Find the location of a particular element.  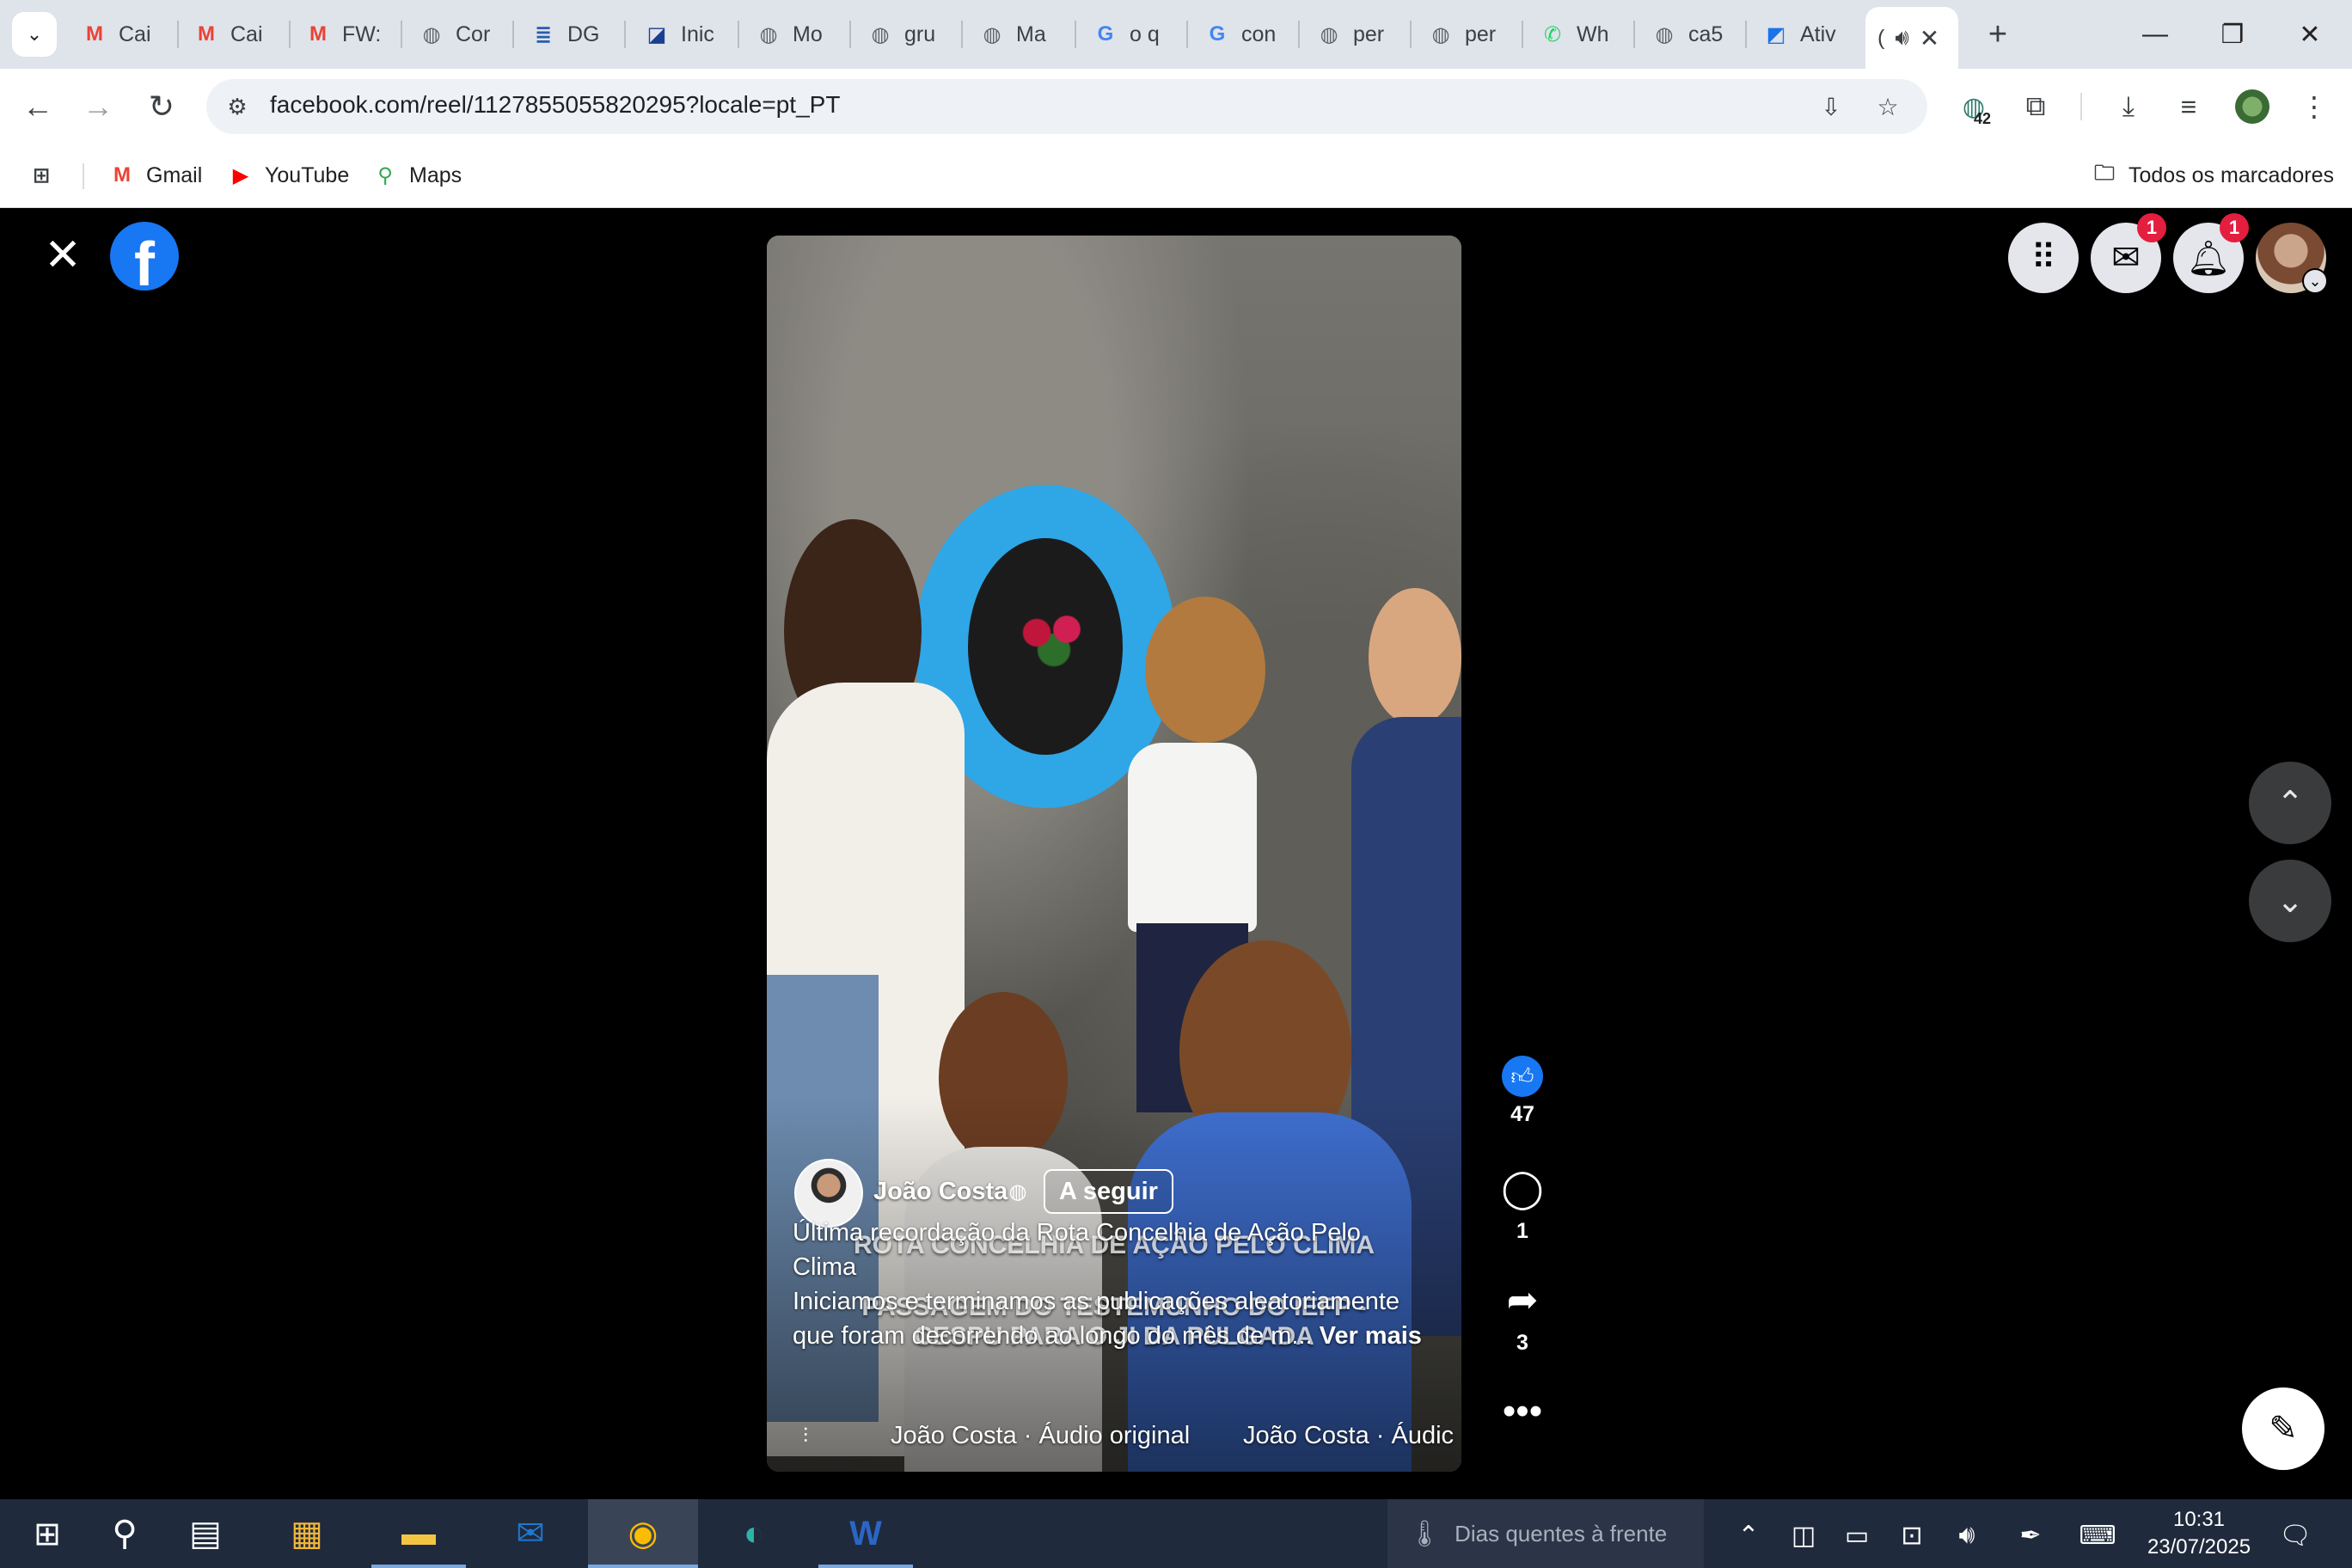

tab: ≣ DG is located at coordinates (578, 34).